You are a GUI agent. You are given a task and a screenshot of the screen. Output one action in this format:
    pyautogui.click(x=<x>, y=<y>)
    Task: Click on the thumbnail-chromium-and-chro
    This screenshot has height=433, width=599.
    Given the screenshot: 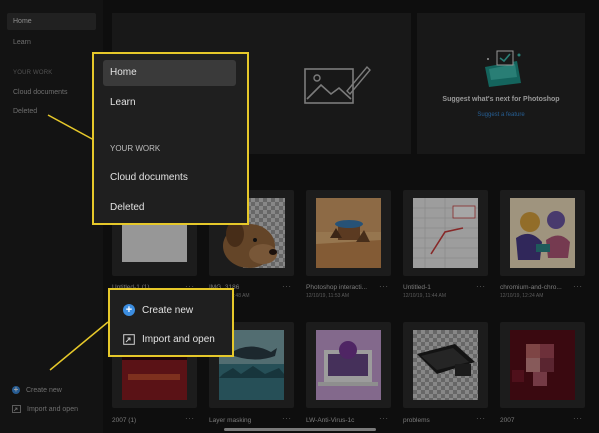 What is the action you would take?
    pyautogui.click(x=542, y=233)
    